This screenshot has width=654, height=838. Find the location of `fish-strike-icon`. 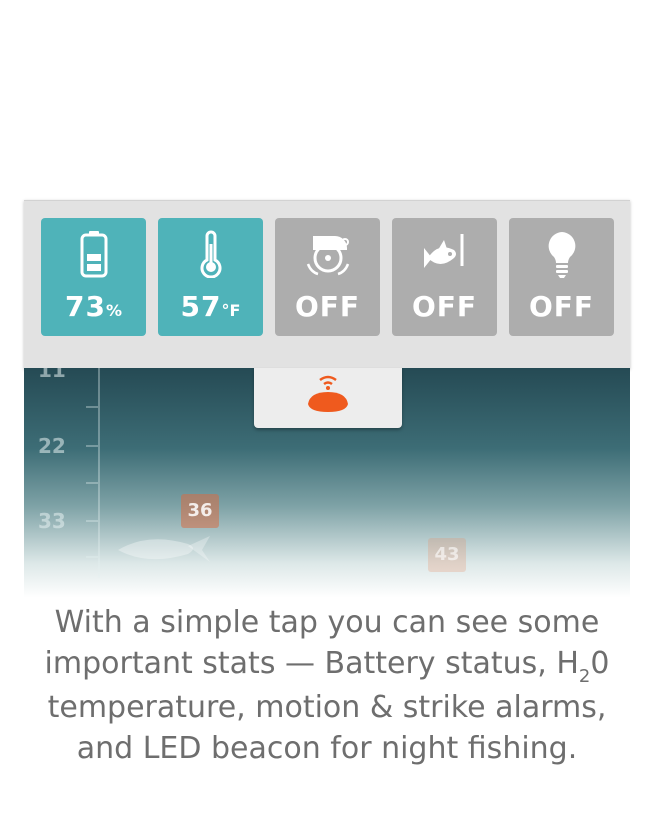

fish-strike-icon is located at coordinates (443, 251).